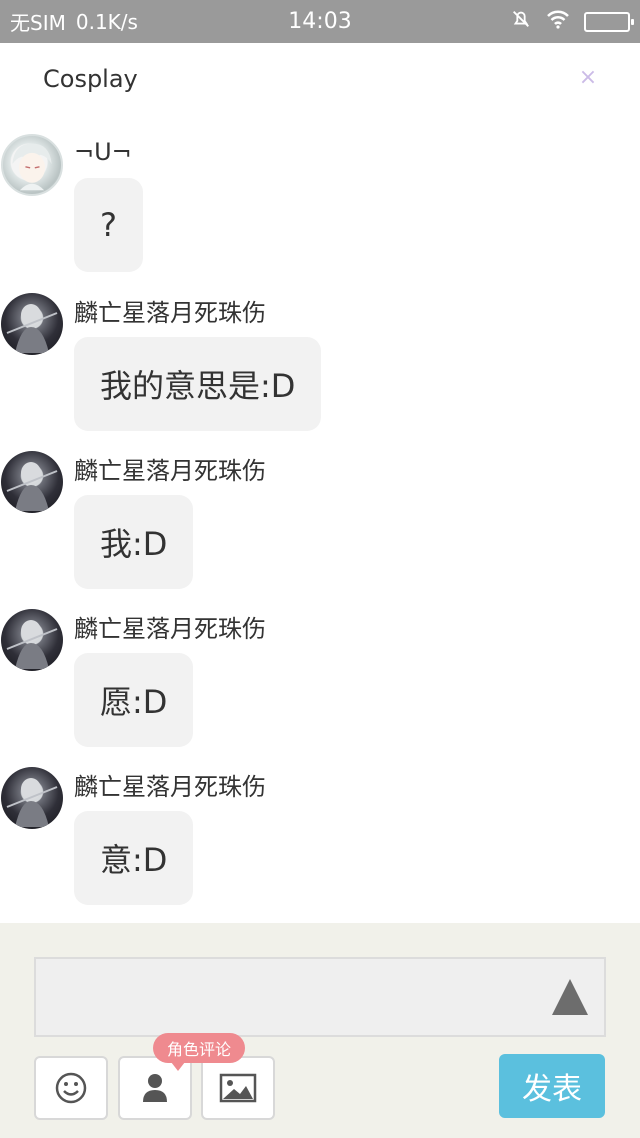  I want to click on message-bubble: 我的意思是:D, so click(198, 384).